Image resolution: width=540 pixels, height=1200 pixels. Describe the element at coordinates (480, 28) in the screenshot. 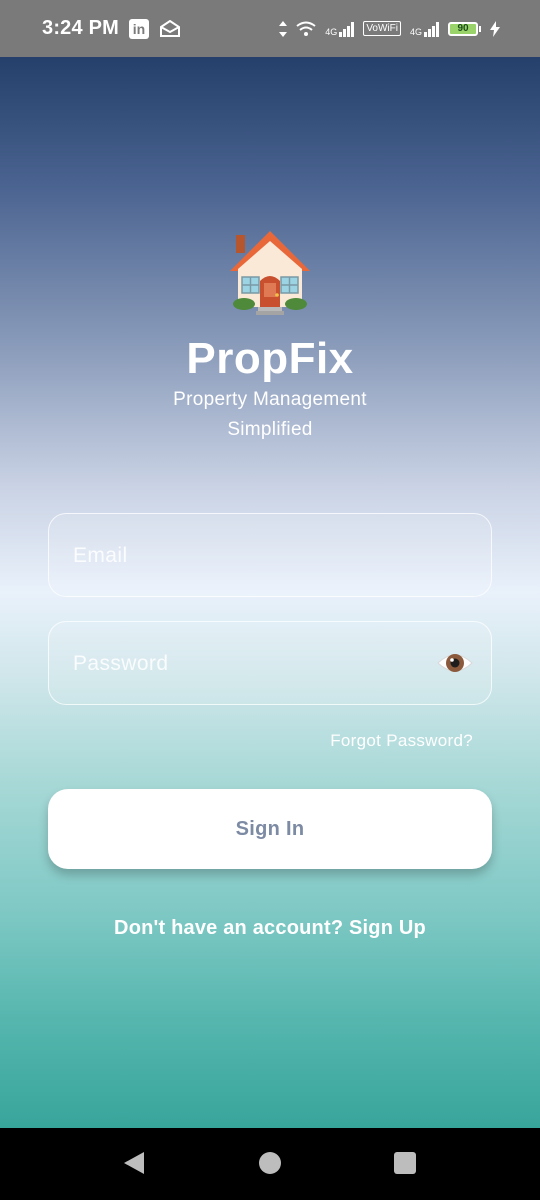

I see `battery-tip` at that location.